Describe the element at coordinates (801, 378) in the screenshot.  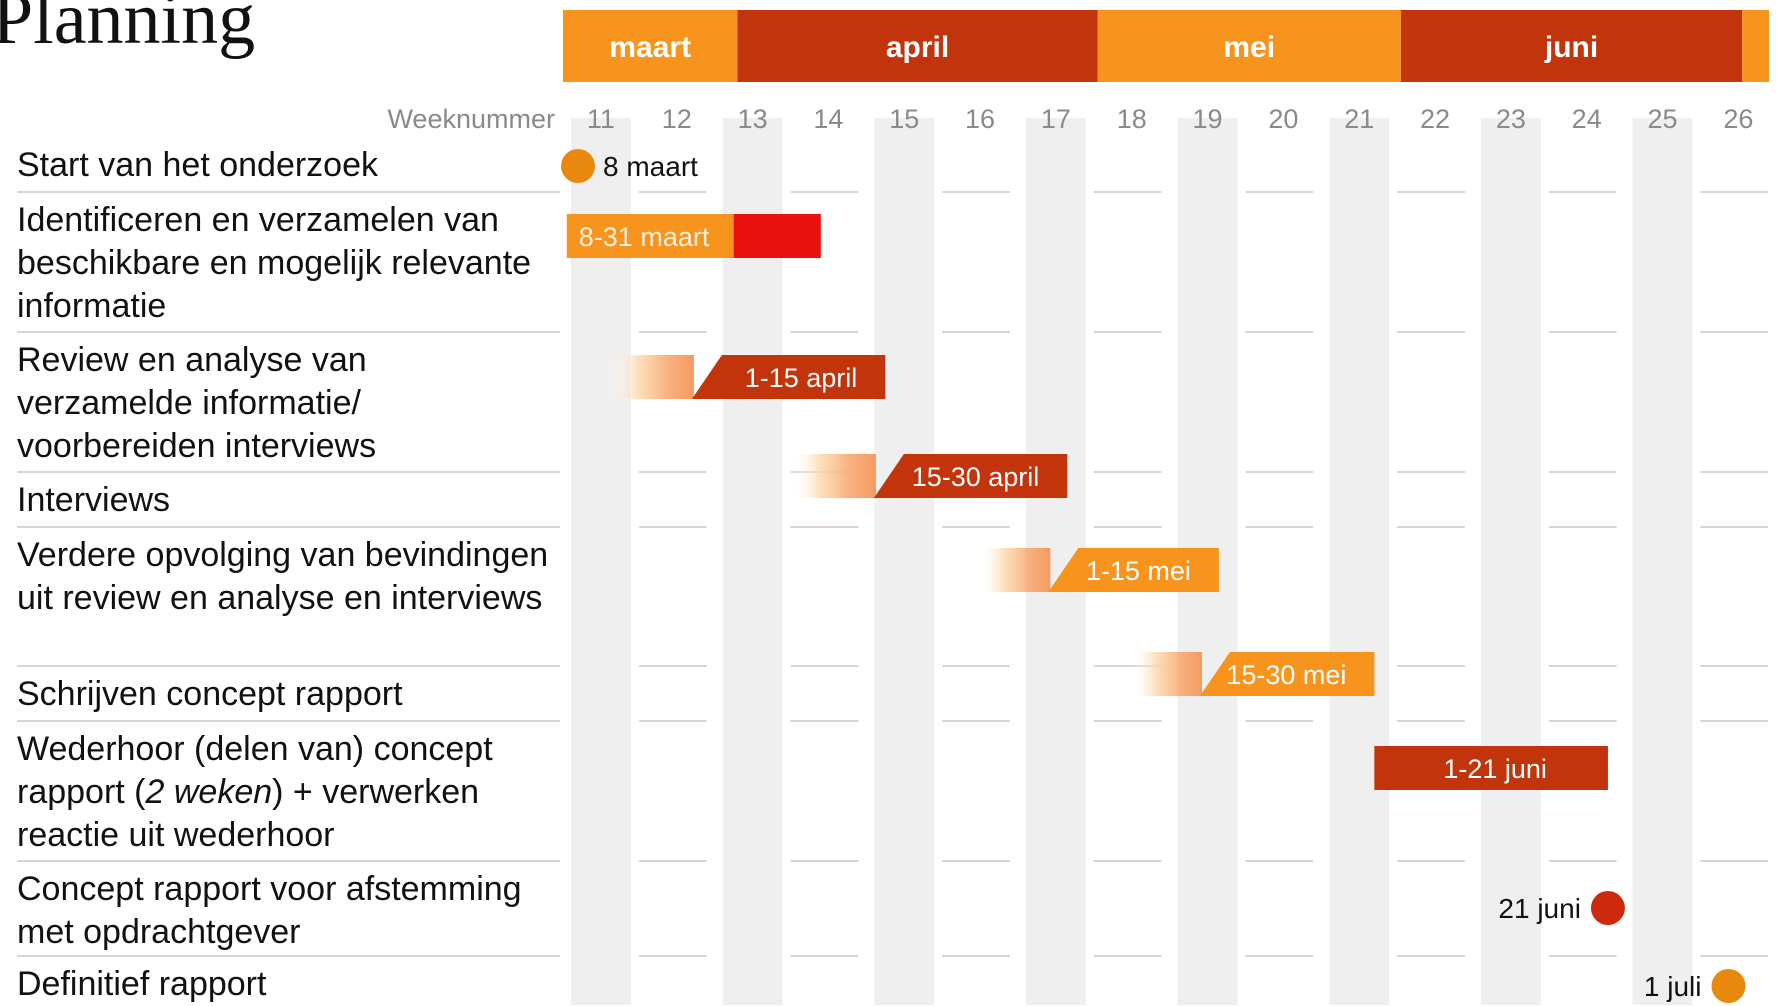
I see `task-bar-label-2: 1-15 april` at that location.